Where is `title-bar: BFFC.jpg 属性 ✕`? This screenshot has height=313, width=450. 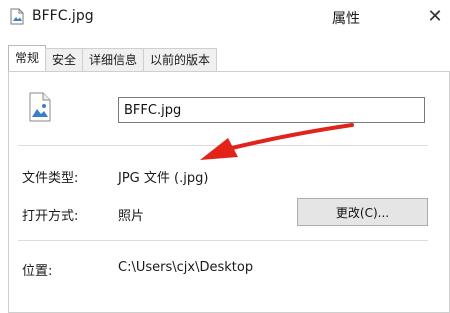
title-bar: BFFC.jpg 属性 ✕ is located at coordinates (225, 16).